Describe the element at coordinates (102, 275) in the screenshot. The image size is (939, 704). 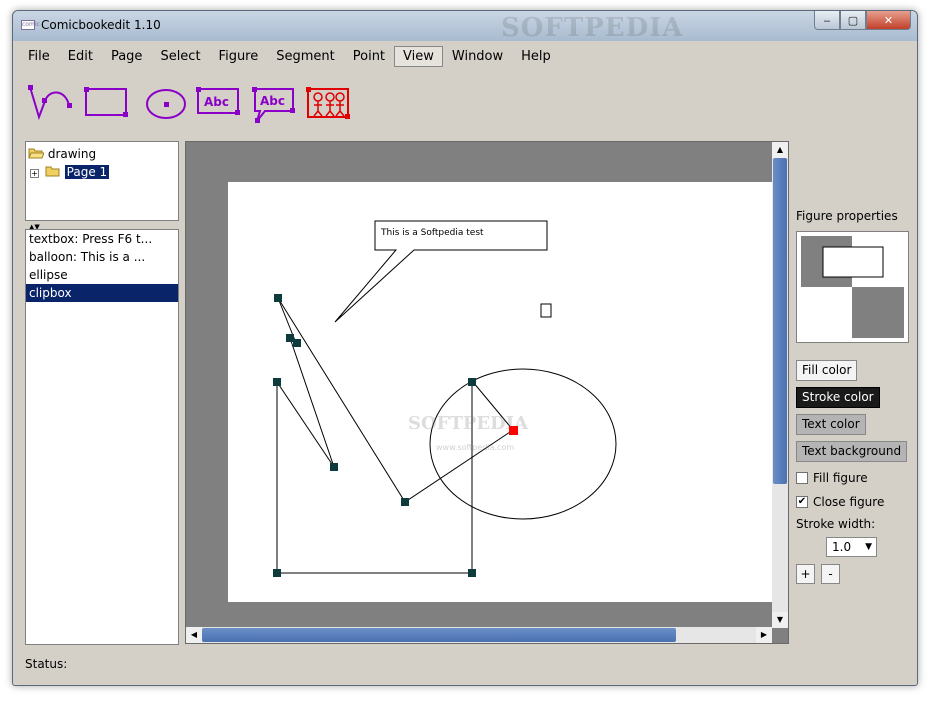
I see `list-item: ellipse` at that location.